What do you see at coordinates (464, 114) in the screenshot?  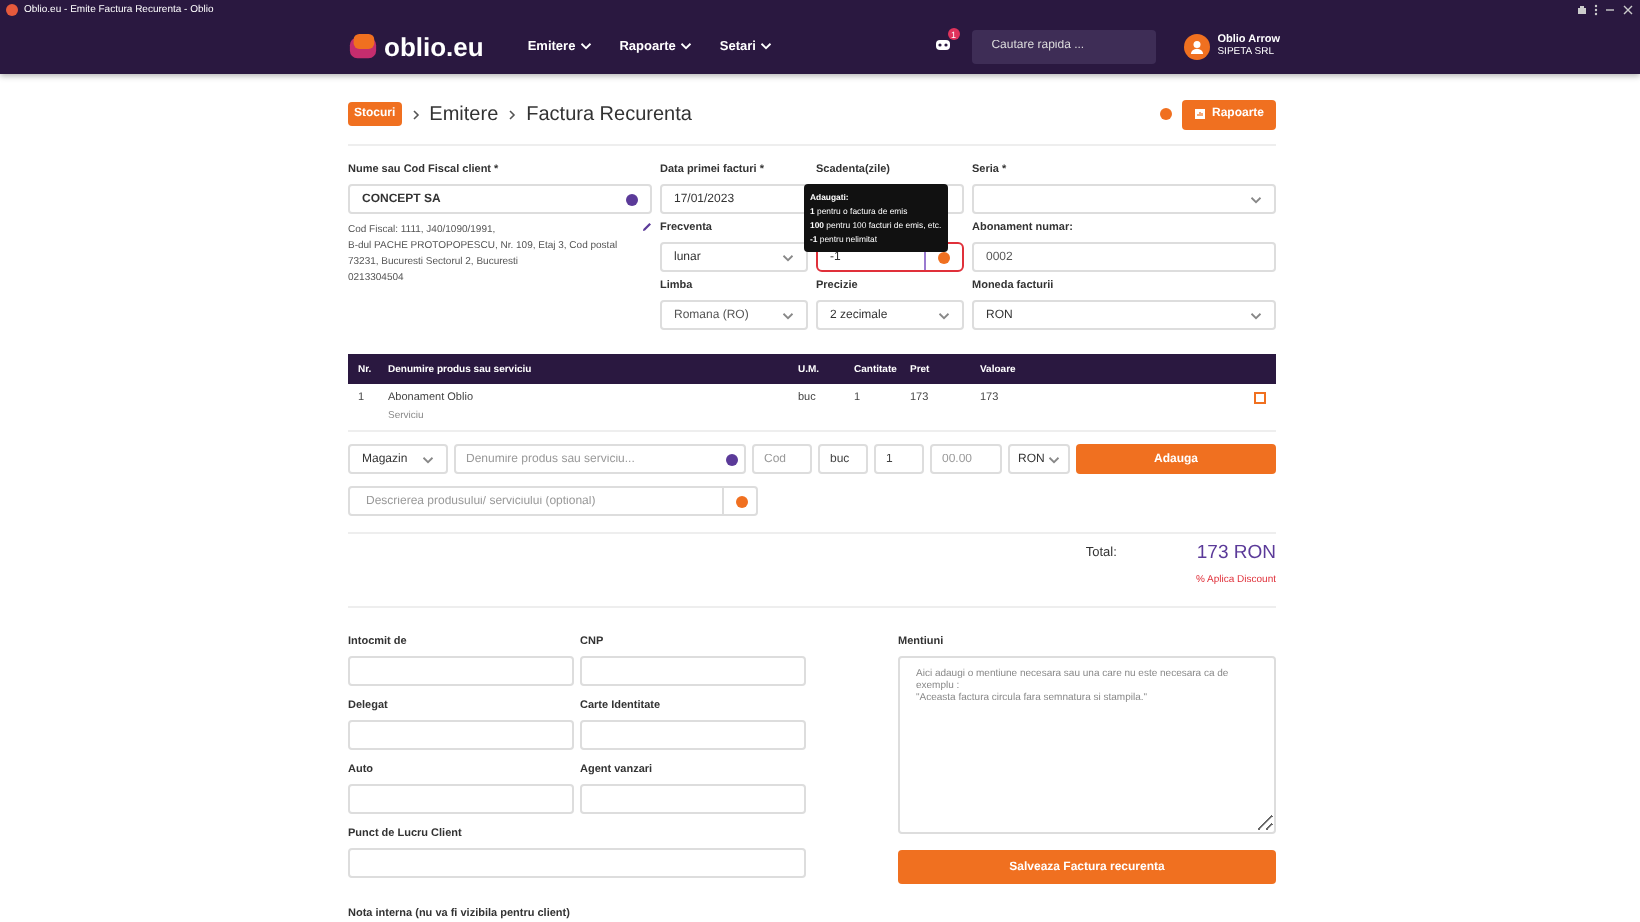 I see `breadcrumb-item: Emitere` at bounding box center [464, 114].